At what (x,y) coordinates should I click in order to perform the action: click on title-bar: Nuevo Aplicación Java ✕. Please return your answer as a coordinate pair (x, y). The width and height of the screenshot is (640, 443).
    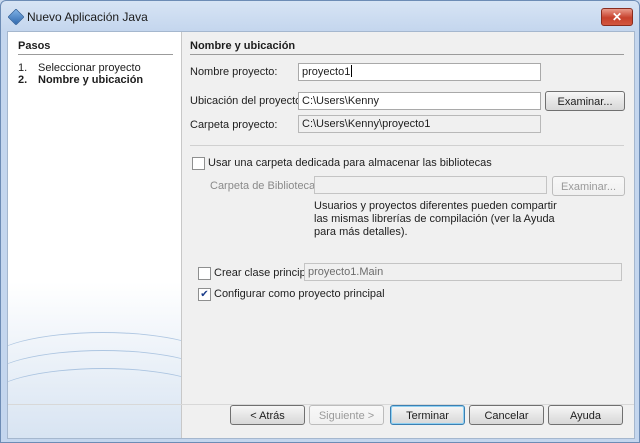
    Looking at the image, I should click on (320, 16).